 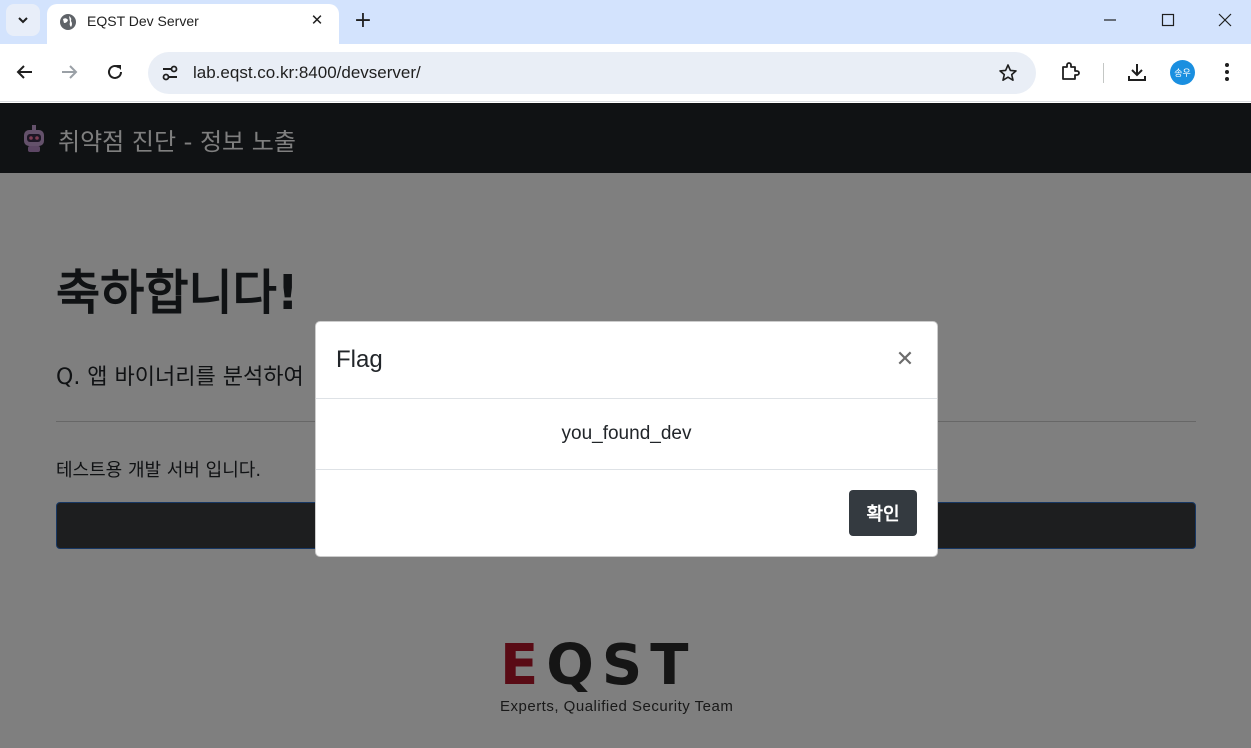 What do you see at coordinates (68, 22) in the screenshot?
I see `globe-icon` at bounding box center [68, 22].